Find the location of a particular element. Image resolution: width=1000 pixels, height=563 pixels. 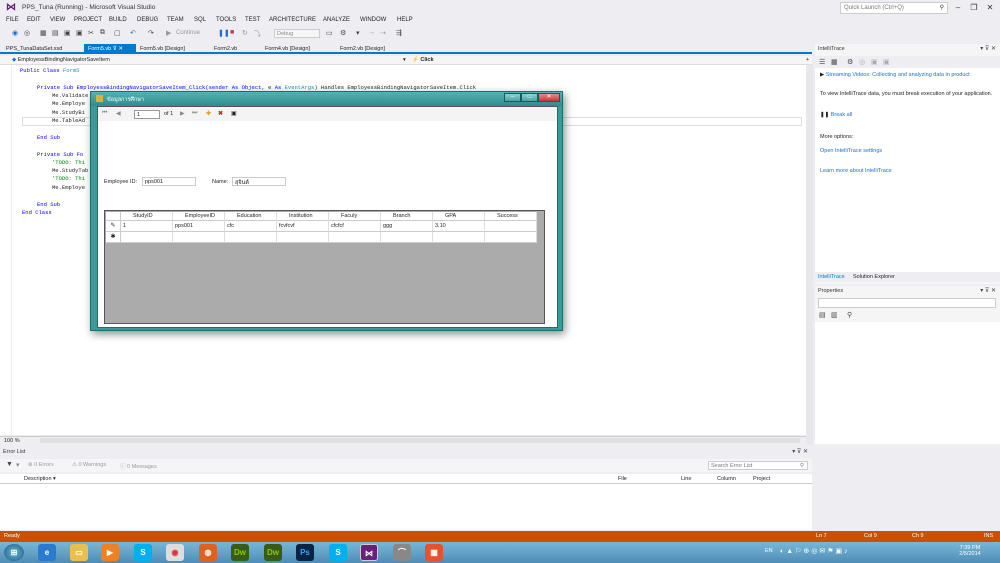

save-all-icon: ▣ is located at coordinates (79, 33).